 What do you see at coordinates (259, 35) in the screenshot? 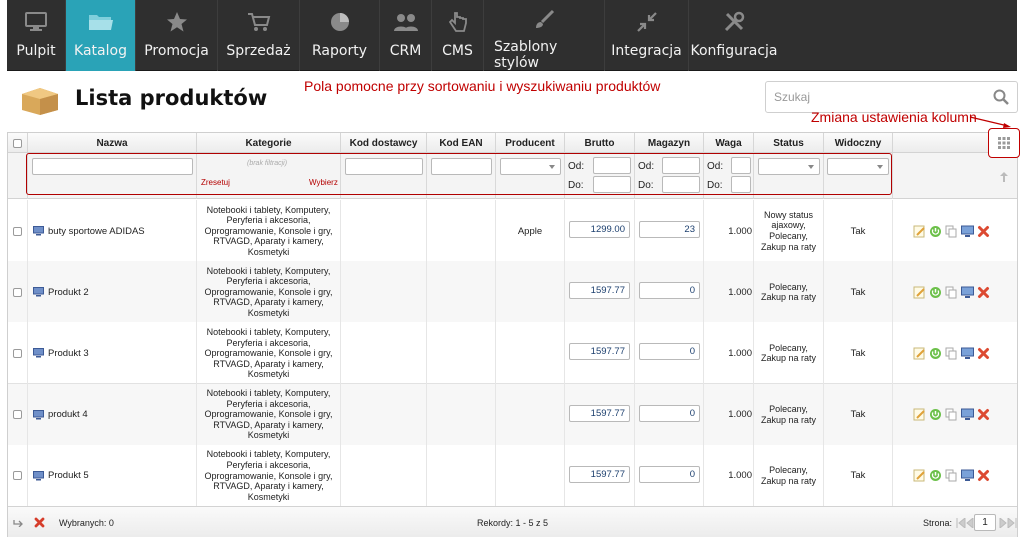
I see `nav-item-sprzedaz: Sprzedaż` at bounding box center [259, 35].